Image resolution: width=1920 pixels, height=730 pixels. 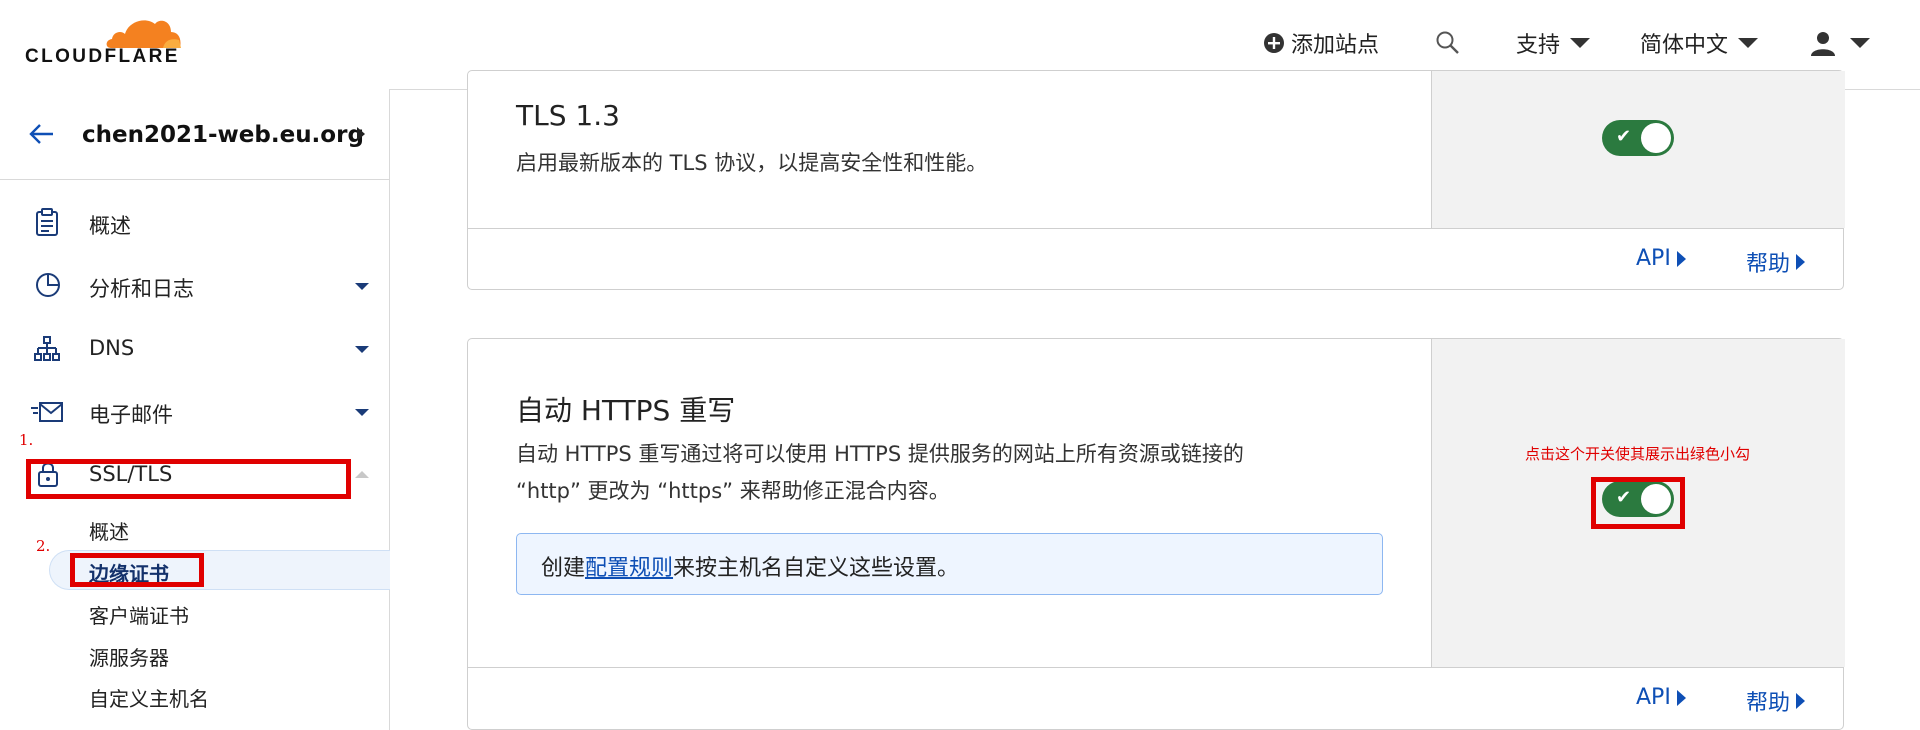 What do you see at coordinates (110, 226) in the screenshot?
I see `sidebar-item-label: 概述` at bounding box center [110, 226].